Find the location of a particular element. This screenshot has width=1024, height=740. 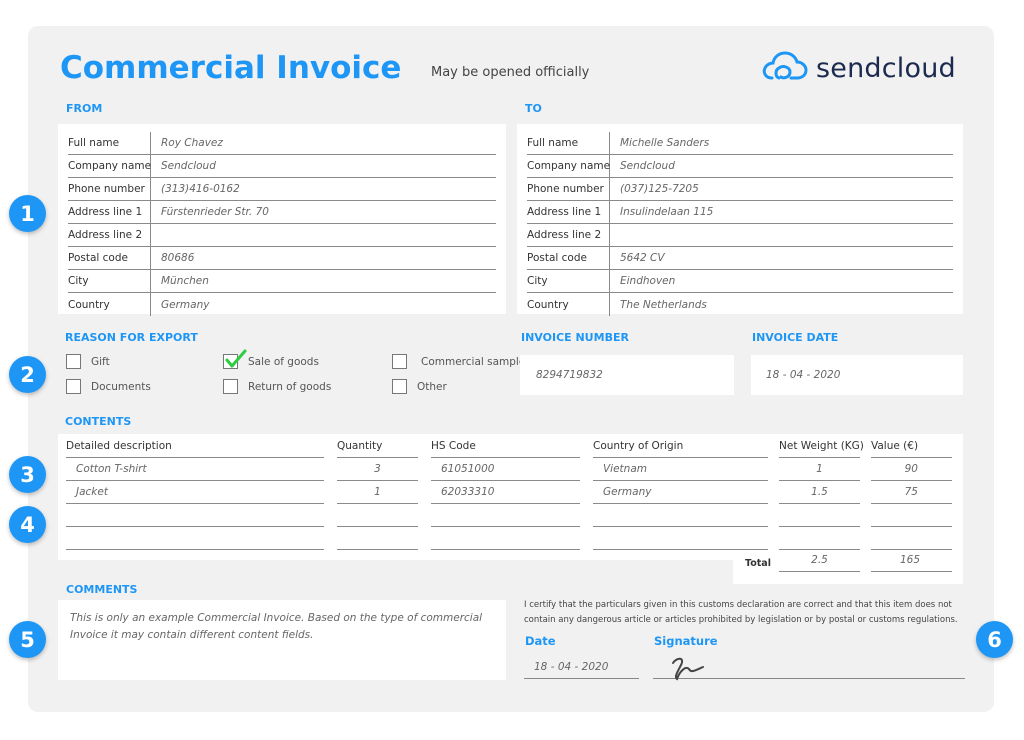

page-subtitle: May be opened officially is located at coordinates (510, 72).